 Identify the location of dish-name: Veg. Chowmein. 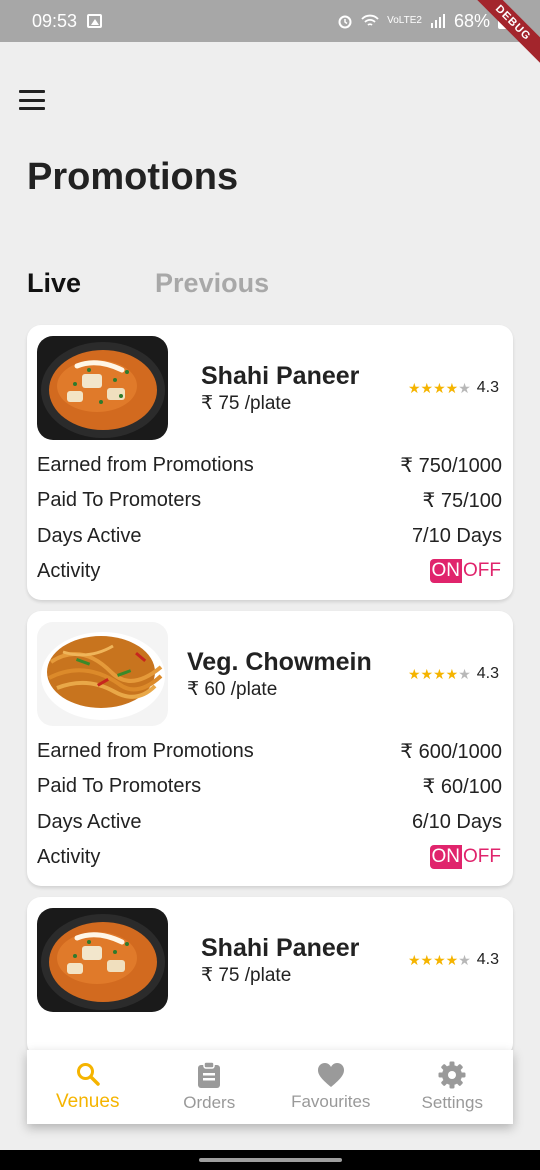
(279, 662).